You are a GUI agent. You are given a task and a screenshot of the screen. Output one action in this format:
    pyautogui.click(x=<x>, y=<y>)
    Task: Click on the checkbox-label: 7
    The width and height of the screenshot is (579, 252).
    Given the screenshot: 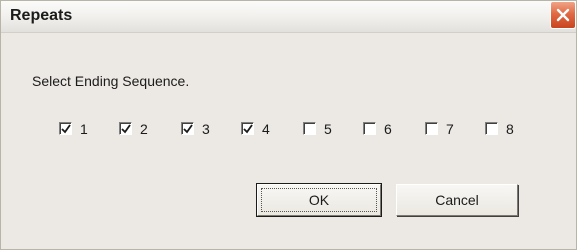 What is the action you would take?
    pyautogui.click(x=450, y=129)
    